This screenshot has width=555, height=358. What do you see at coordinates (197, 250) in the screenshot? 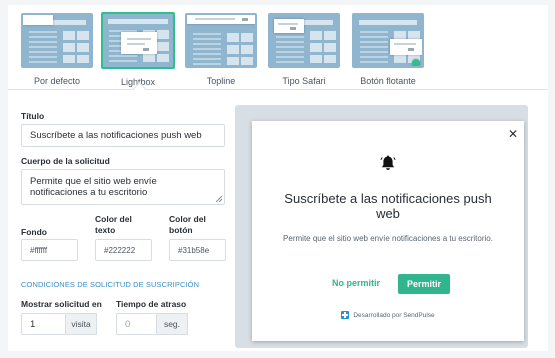
I see `button-color-input: #31b58e` at bounding box center [197, 250].